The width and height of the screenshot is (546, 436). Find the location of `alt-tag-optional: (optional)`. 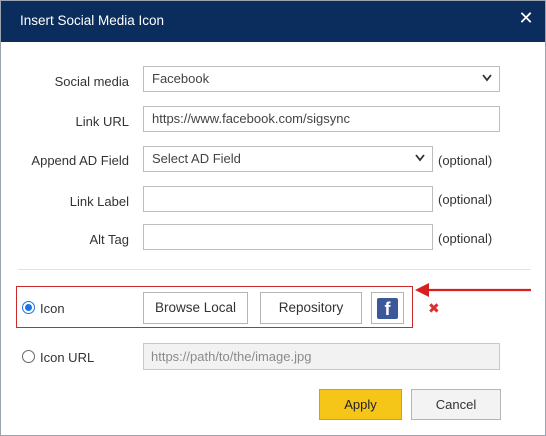

alt-tag-optional: (optional) is located at coordinates (465, 238).